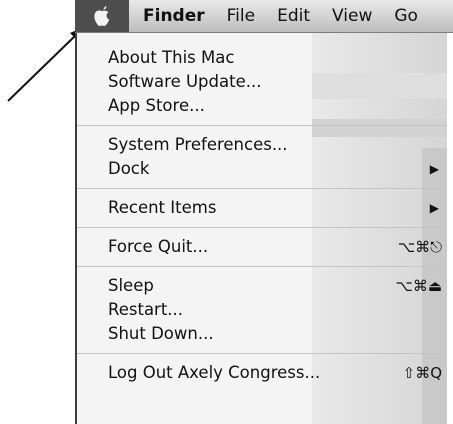  Describe the element at coordinates (241, 16) in the screenshot. I see `menubar-file: File` at that location.